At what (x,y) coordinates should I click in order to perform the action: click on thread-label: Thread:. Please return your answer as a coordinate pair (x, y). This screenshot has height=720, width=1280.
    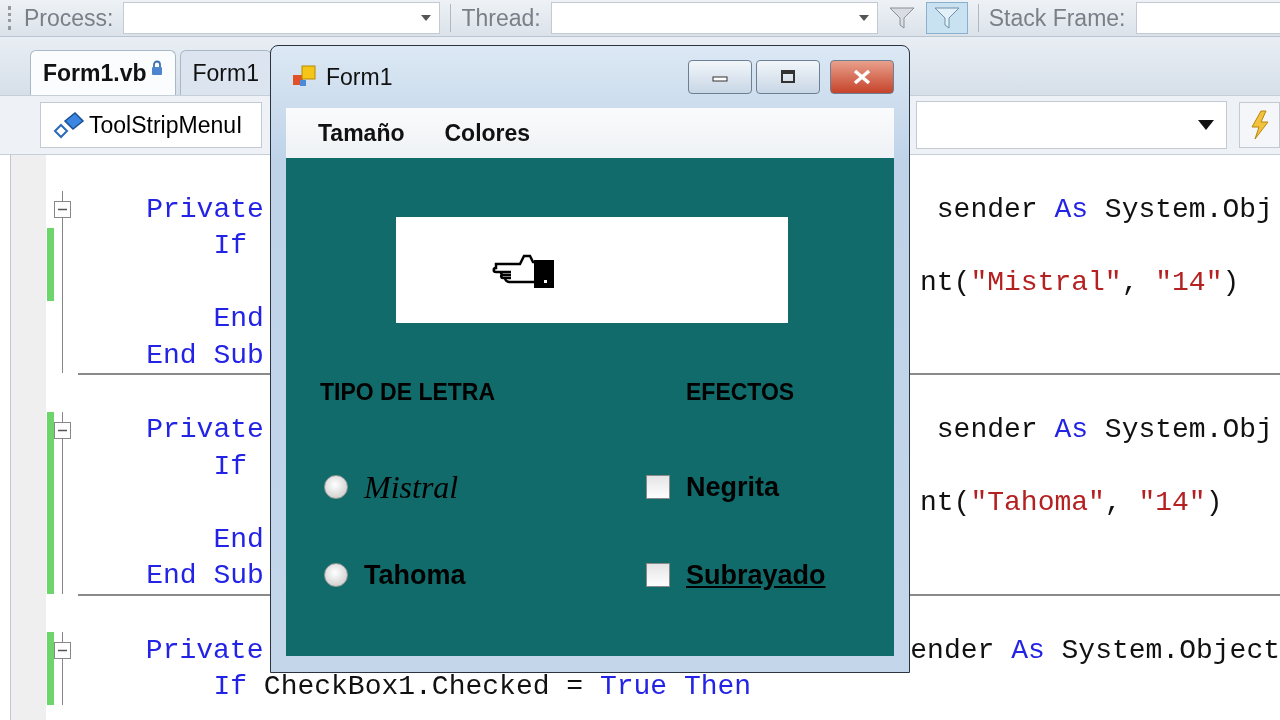
    Looking at the image, I should click on (501, 18).